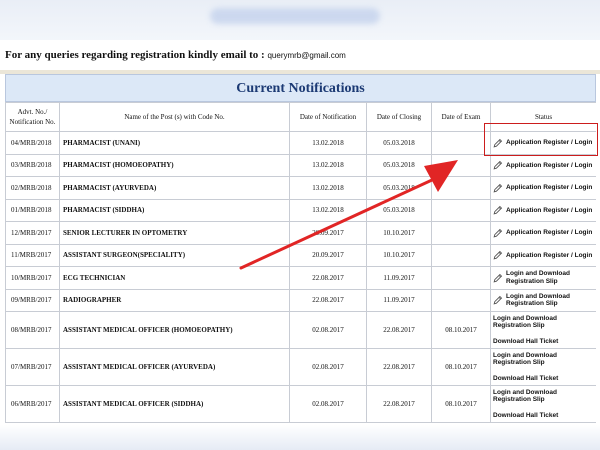 This screenshot has height=450, width=600. Describe the element at coordinates (174, 233) in the screenshot. I see `post-name: SENIOR LECTURER IN OPTOMETRY` at that location.